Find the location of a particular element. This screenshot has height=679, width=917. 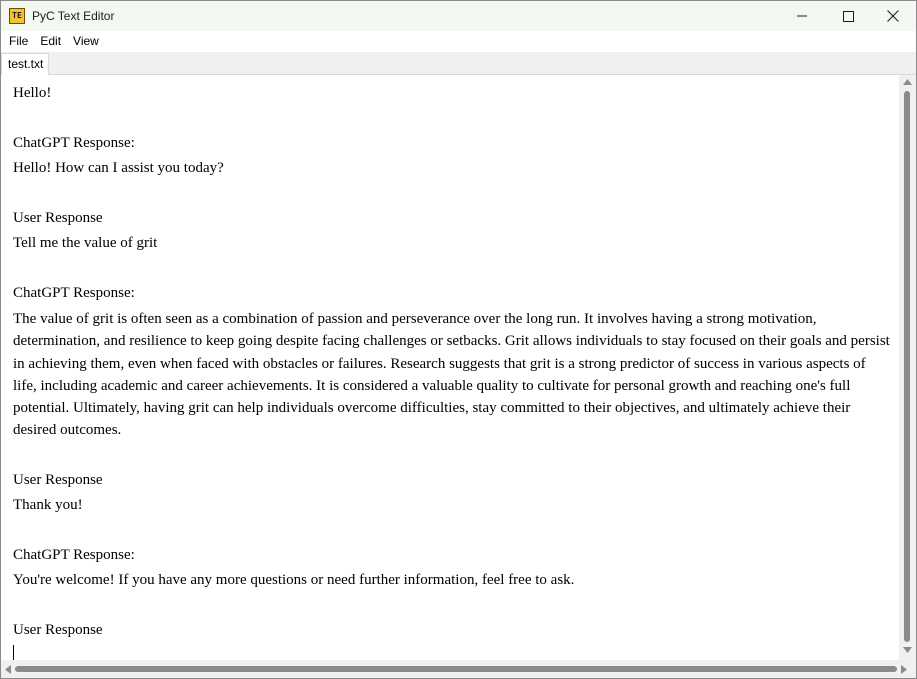

menu-edit: Edit is located at coordinates (50, 41).